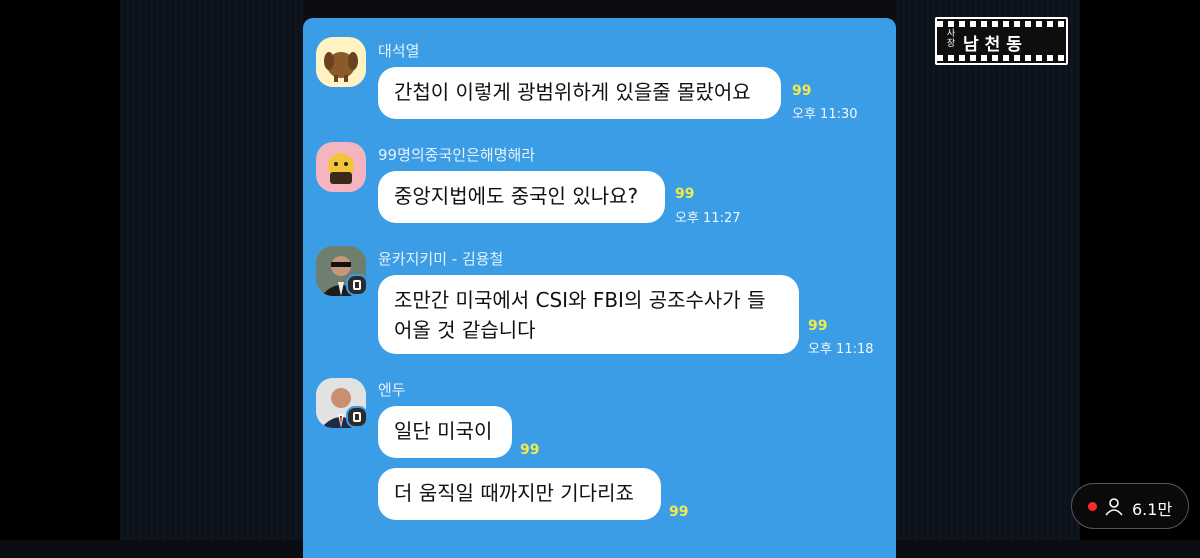 The height and width of the screenshot is (558, 1200). I want to click on left-letterbox, so click(60, 270).